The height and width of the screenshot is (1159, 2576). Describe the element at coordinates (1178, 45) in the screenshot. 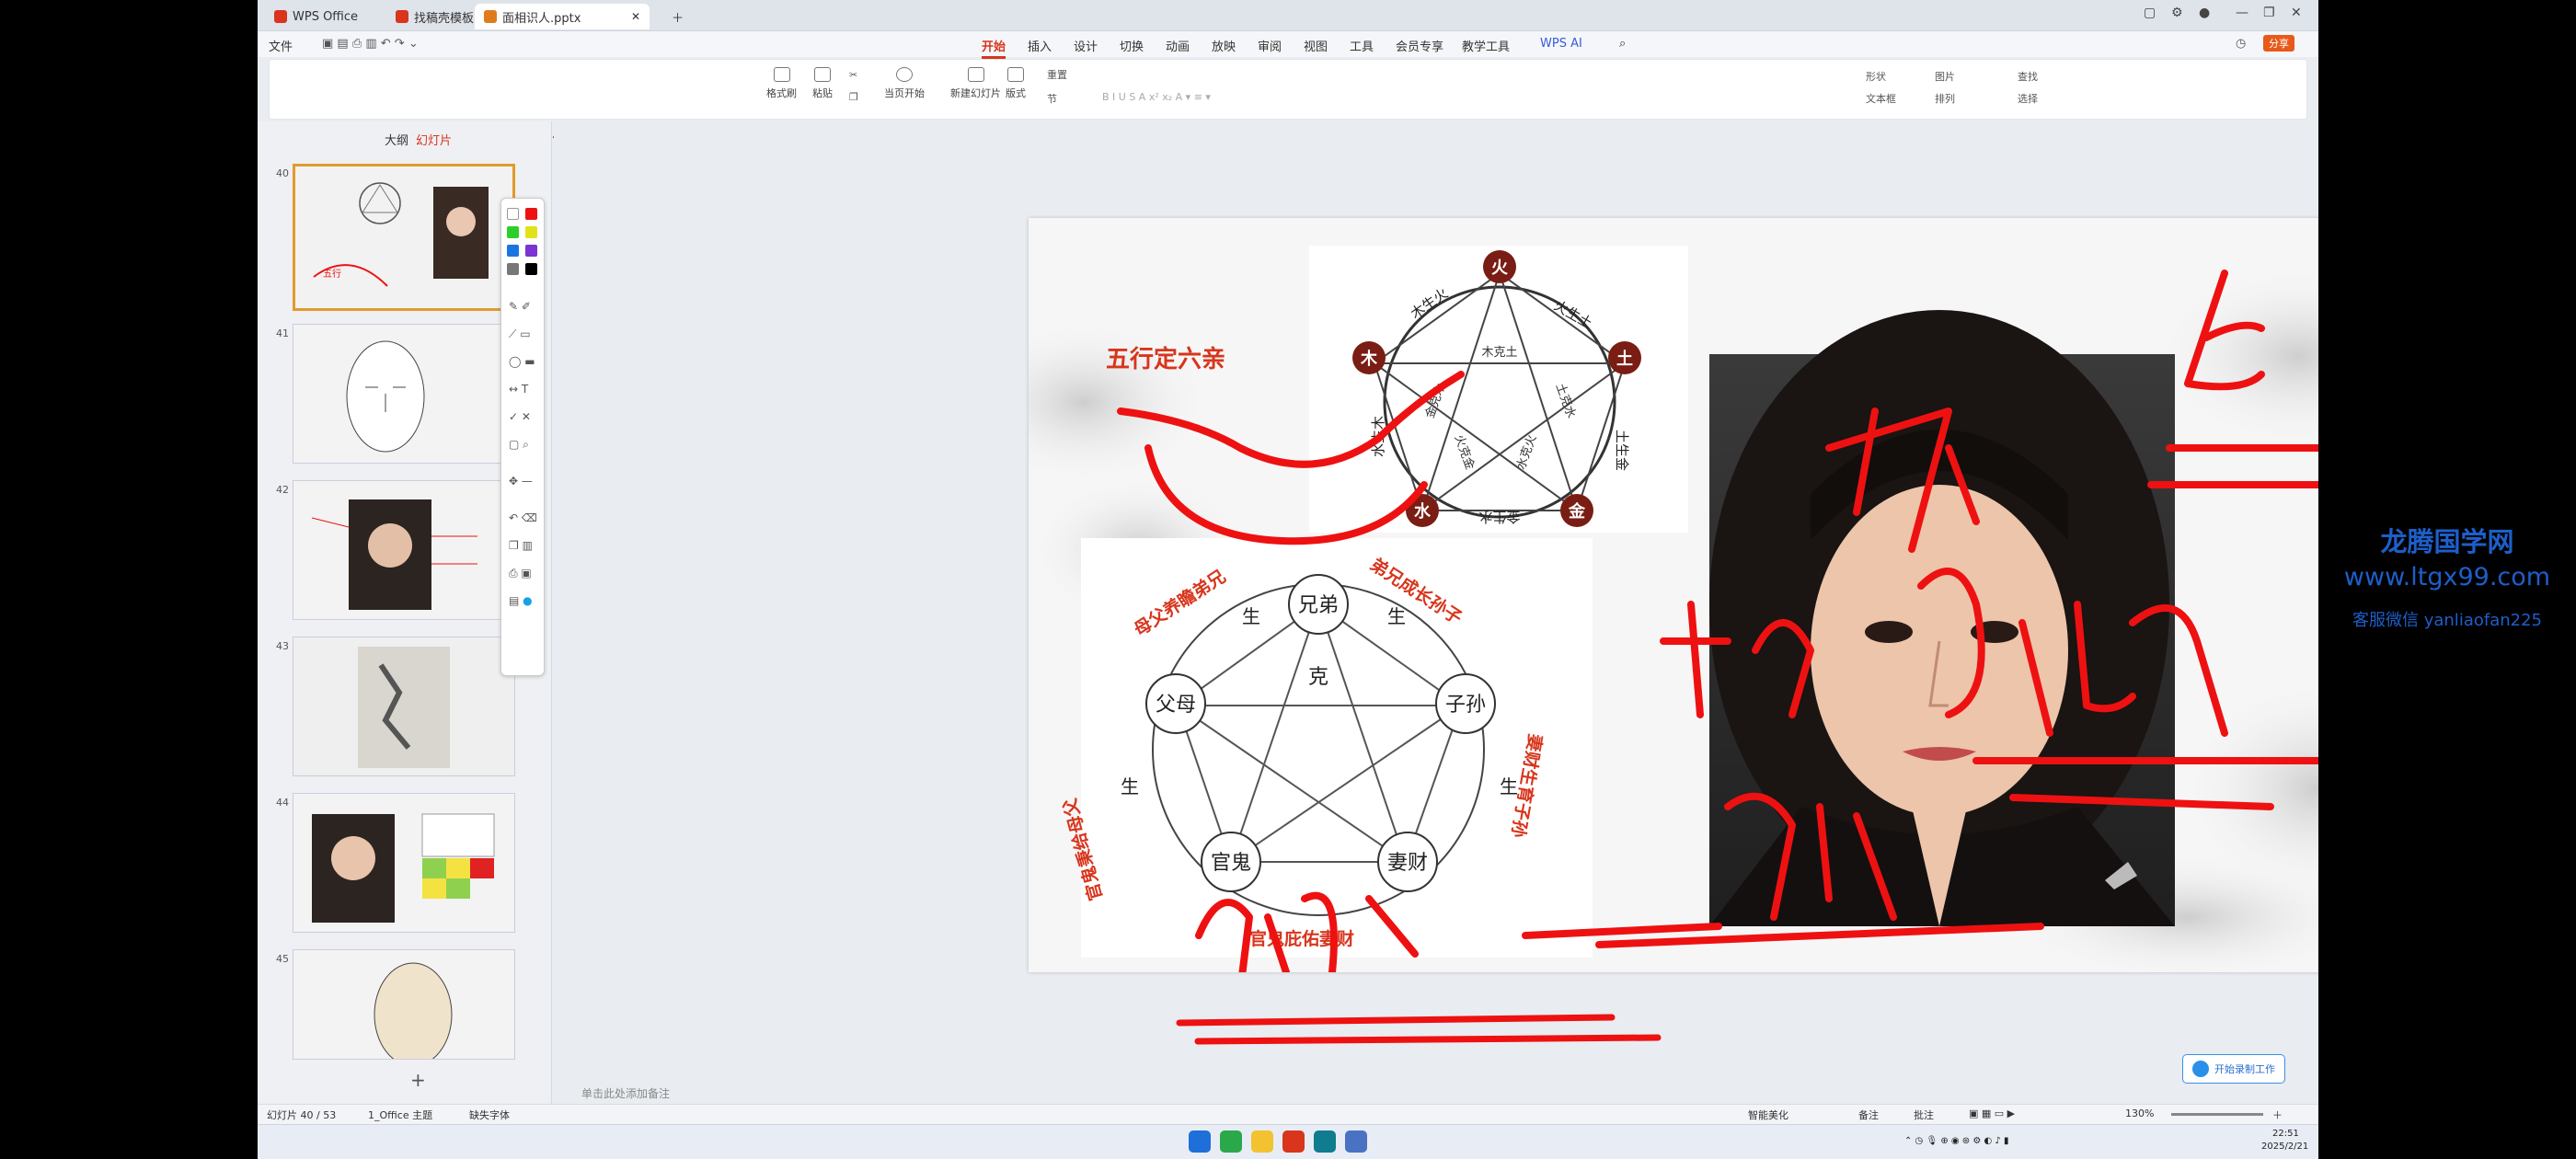

I see `menu-animation: 动画` at that location.